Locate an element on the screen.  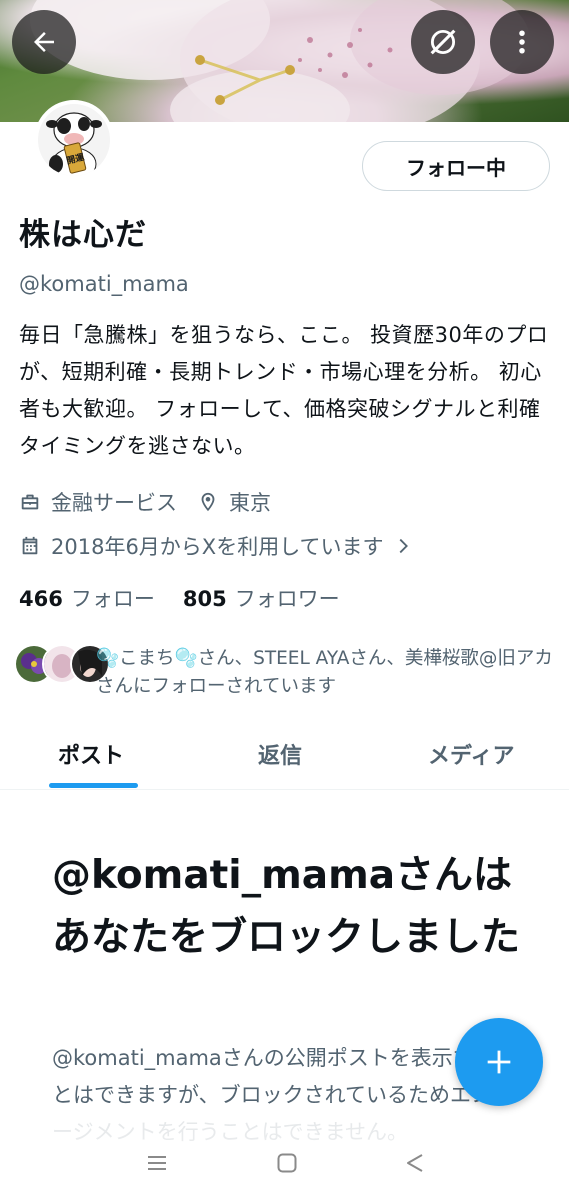
system-navigation-bar is located at coordinates (284, 1160).